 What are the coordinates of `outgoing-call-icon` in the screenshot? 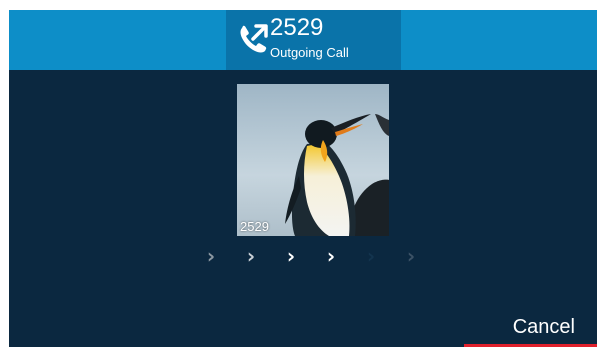 It's located at (254, 38).